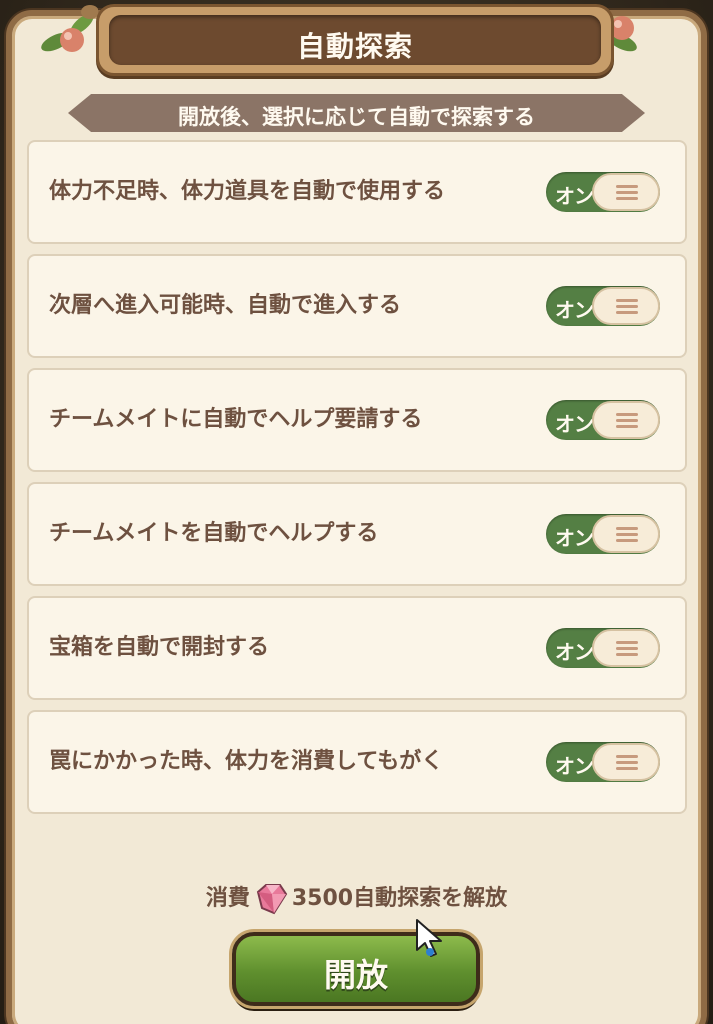  Describe the element at coordinates (246, 761) in the screenshot. I see `option-label: 罠にかかった時、体力を消費してもがく` at that location.